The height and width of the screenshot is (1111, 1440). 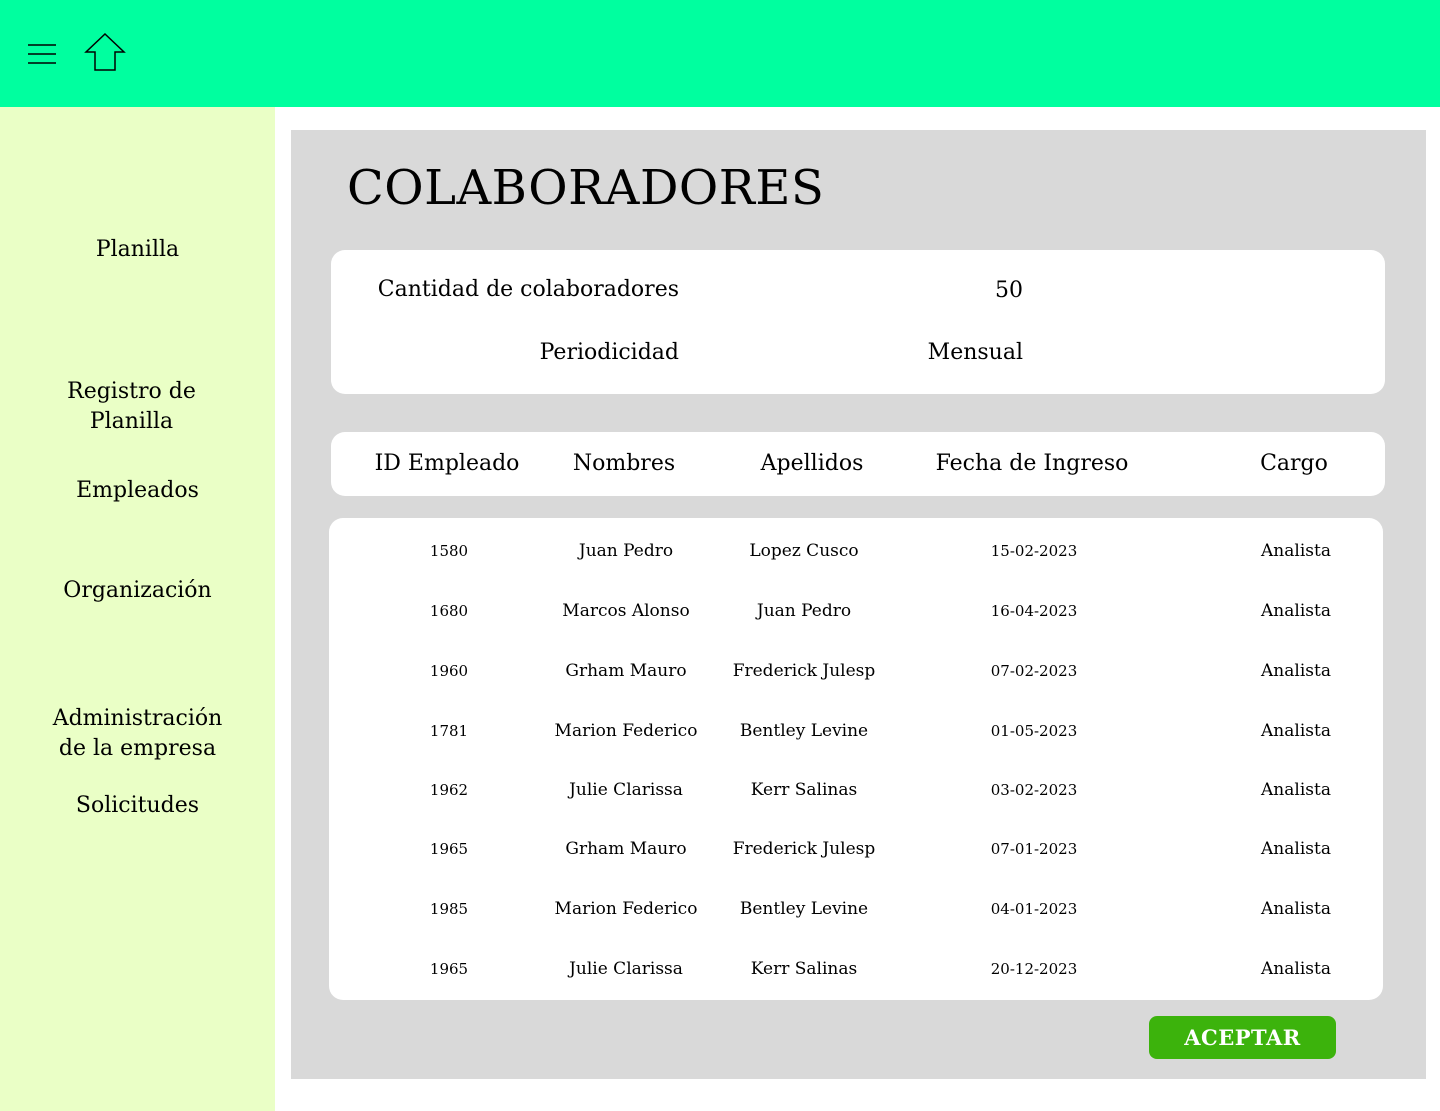 I want to click on cell-fecha: 07-02-2023, so click(x=1034, y=671).